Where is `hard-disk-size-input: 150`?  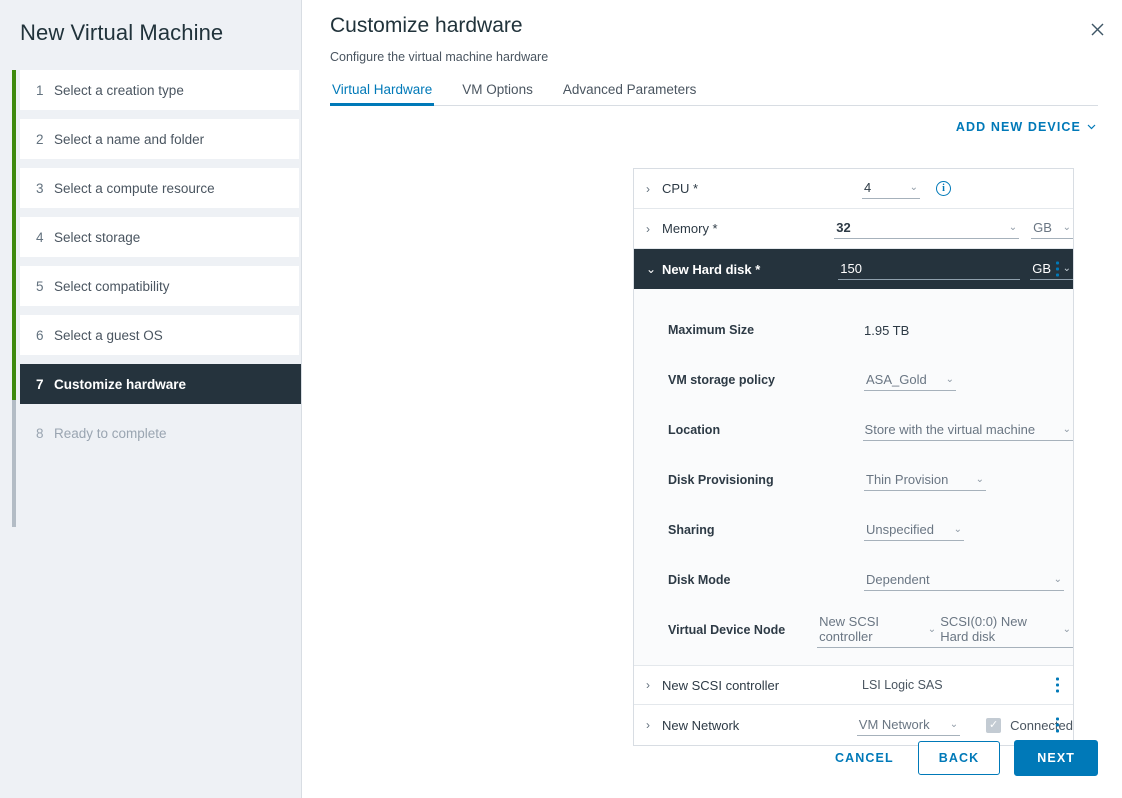
hard-disk-size-input: 150 is located at coordinates (929, 269).